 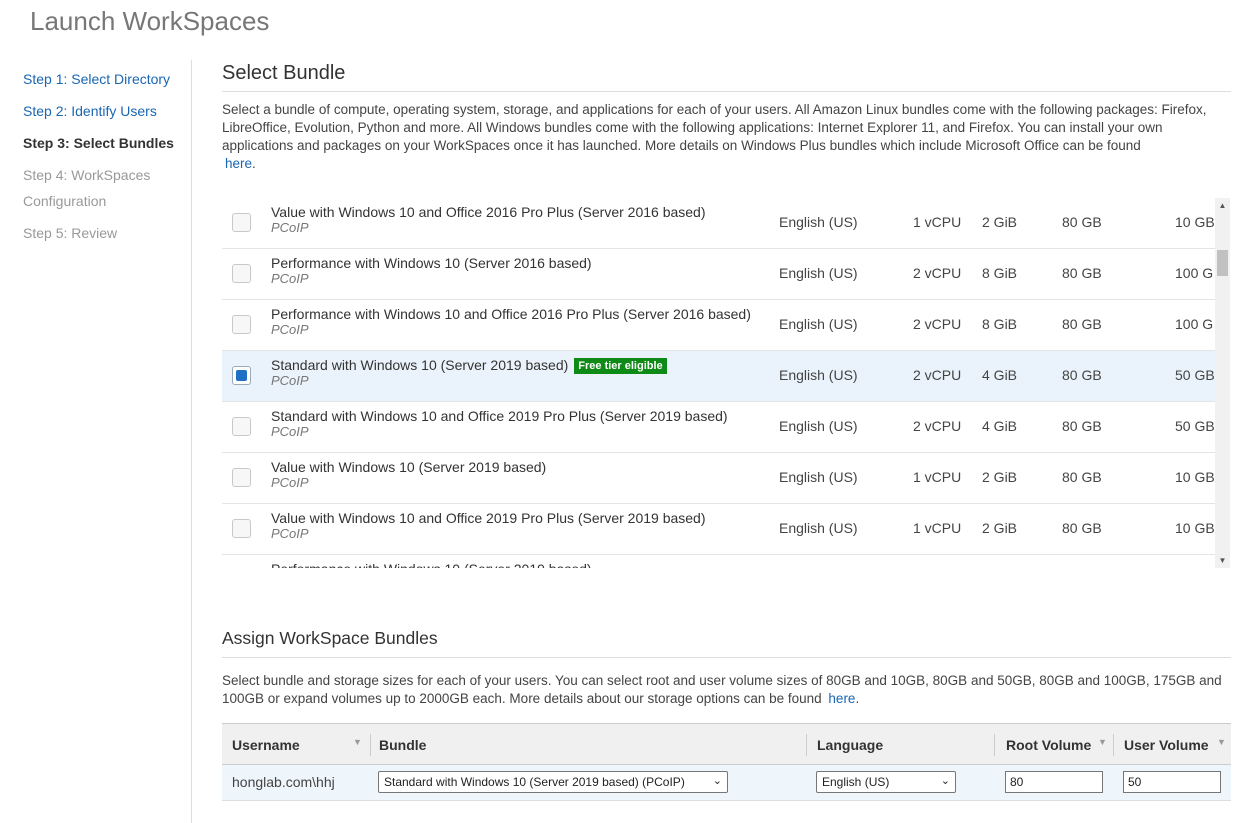 I want to click on bundle-details-here-link: here, so click(x=237, y=163).